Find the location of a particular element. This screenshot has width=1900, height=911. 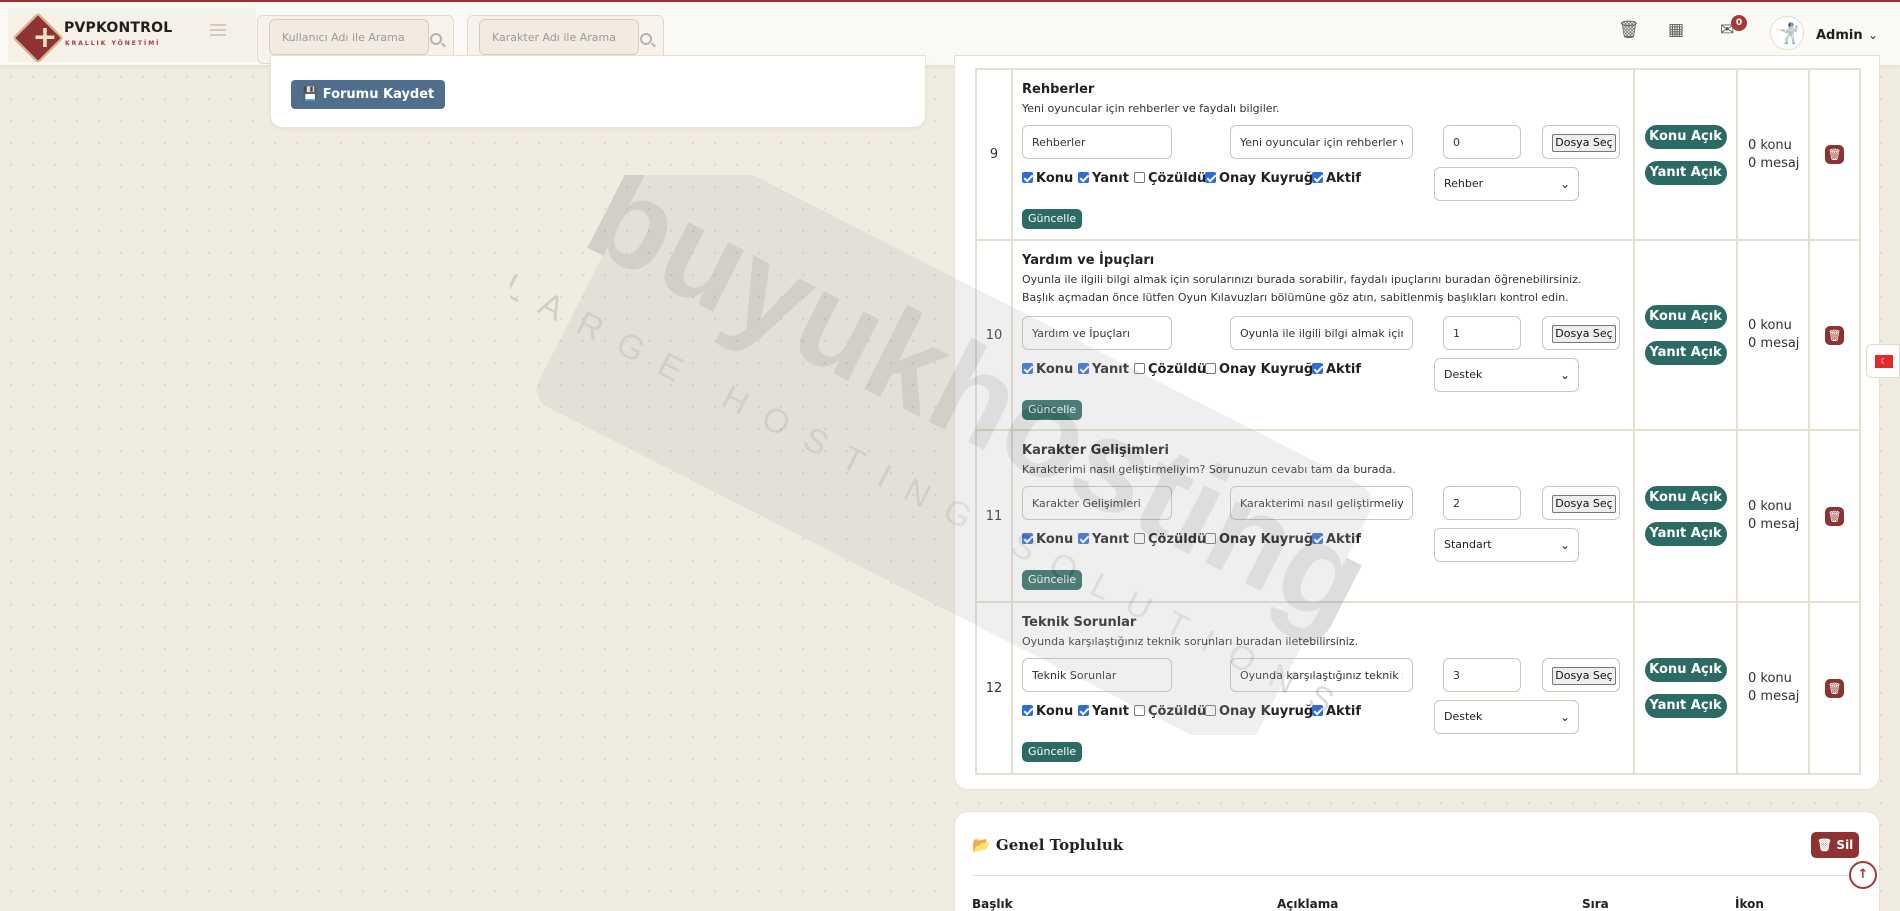

user-search-input is located at coordinates (349, 37).